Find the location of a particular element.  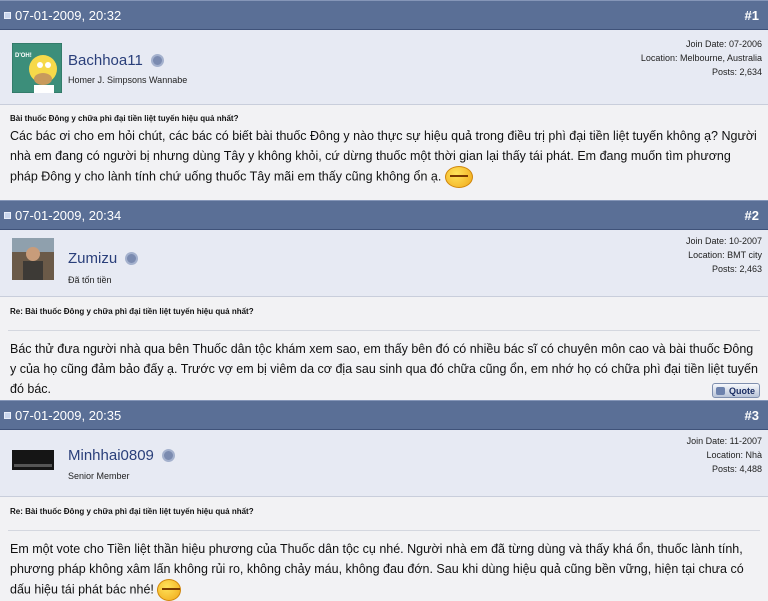

post-date: 07-01-2009, 20:34 is located at coordinates (62, 215).